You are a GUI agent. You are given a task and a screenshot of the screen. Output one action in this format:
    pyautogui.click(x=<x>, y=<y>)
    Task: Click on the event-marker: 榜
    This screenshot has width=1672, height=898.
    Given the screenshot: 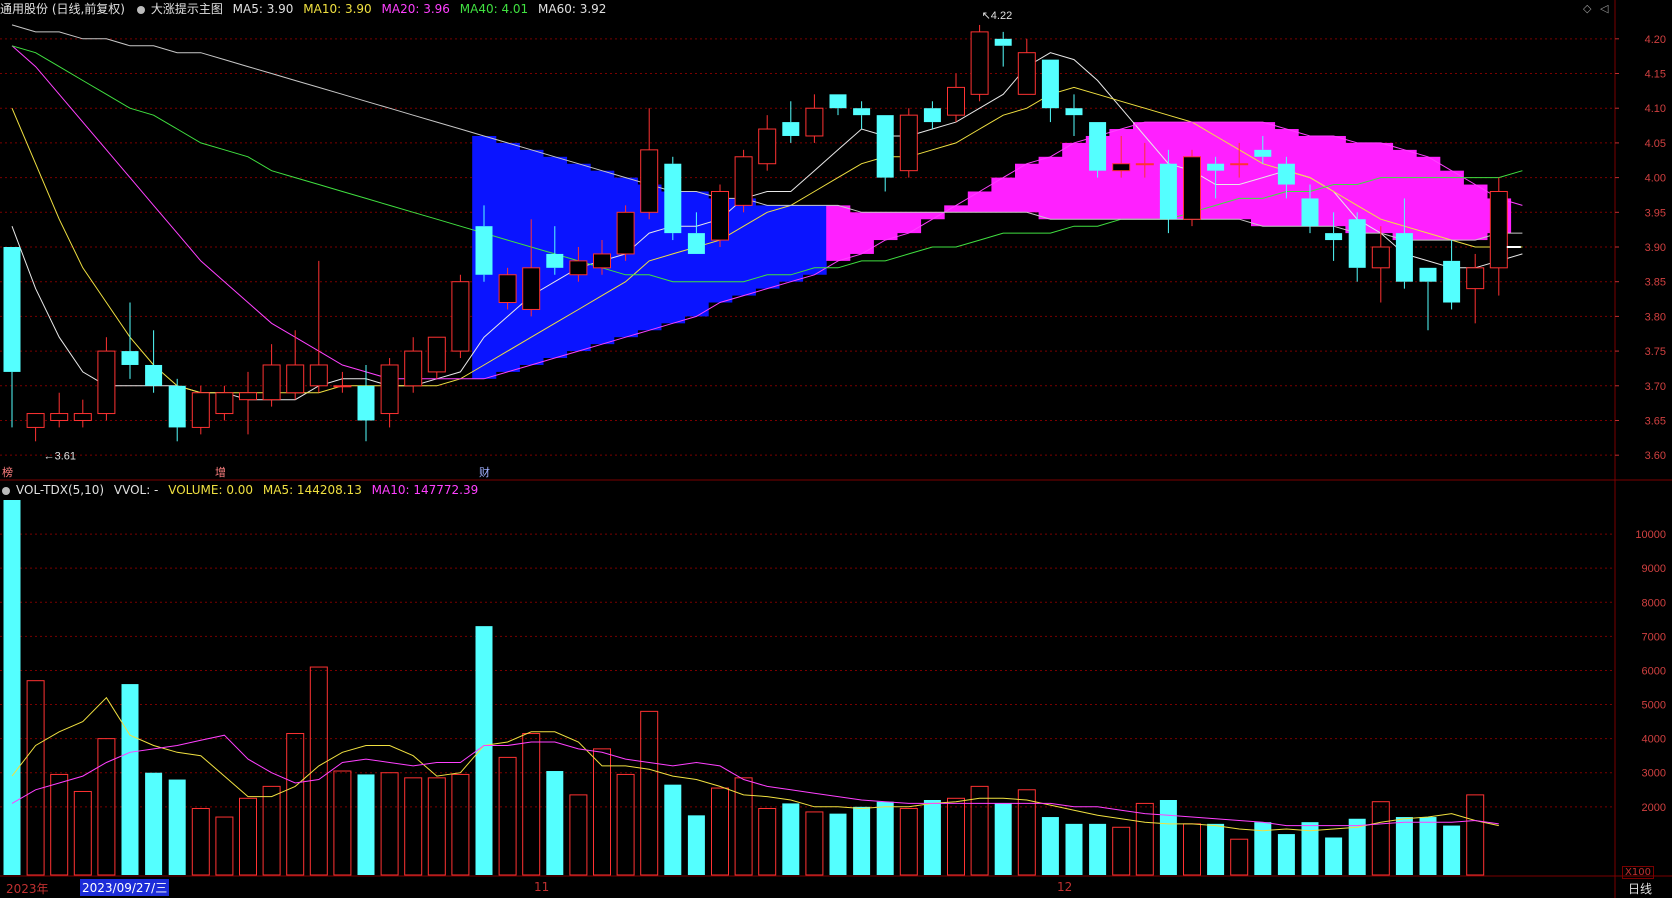 What is the action you would take?
    pyautogui.click(x=7, y=472)
    